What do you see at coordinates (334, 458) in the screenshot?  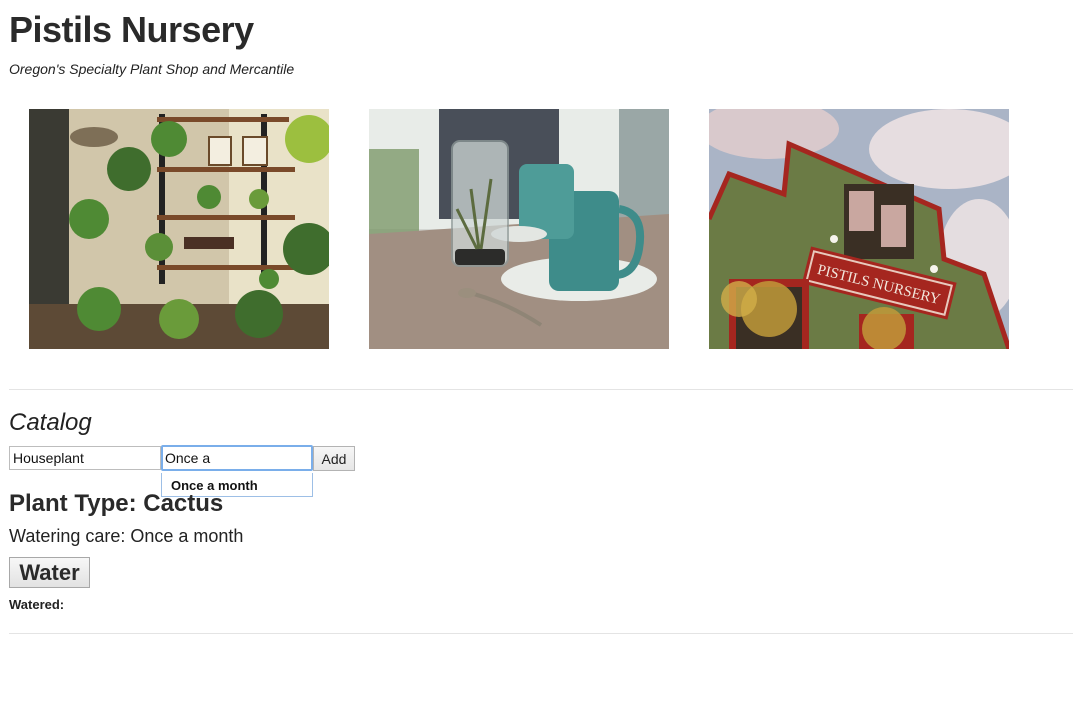 I see `add-button: Add` at bounding box center [334, 458].